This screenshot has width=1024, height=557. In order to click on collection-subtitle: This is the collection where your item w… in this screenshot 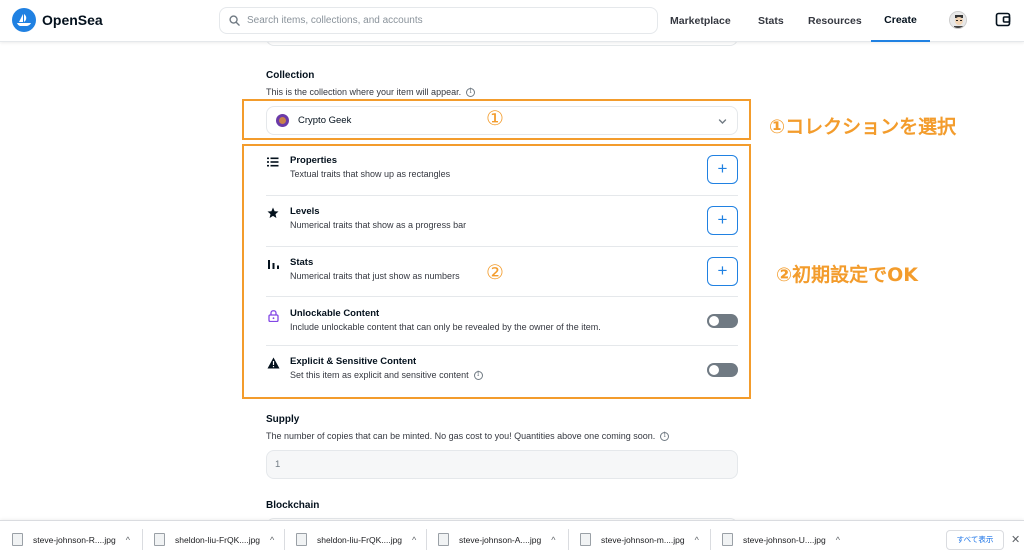, I will do `click(371, 92)`.